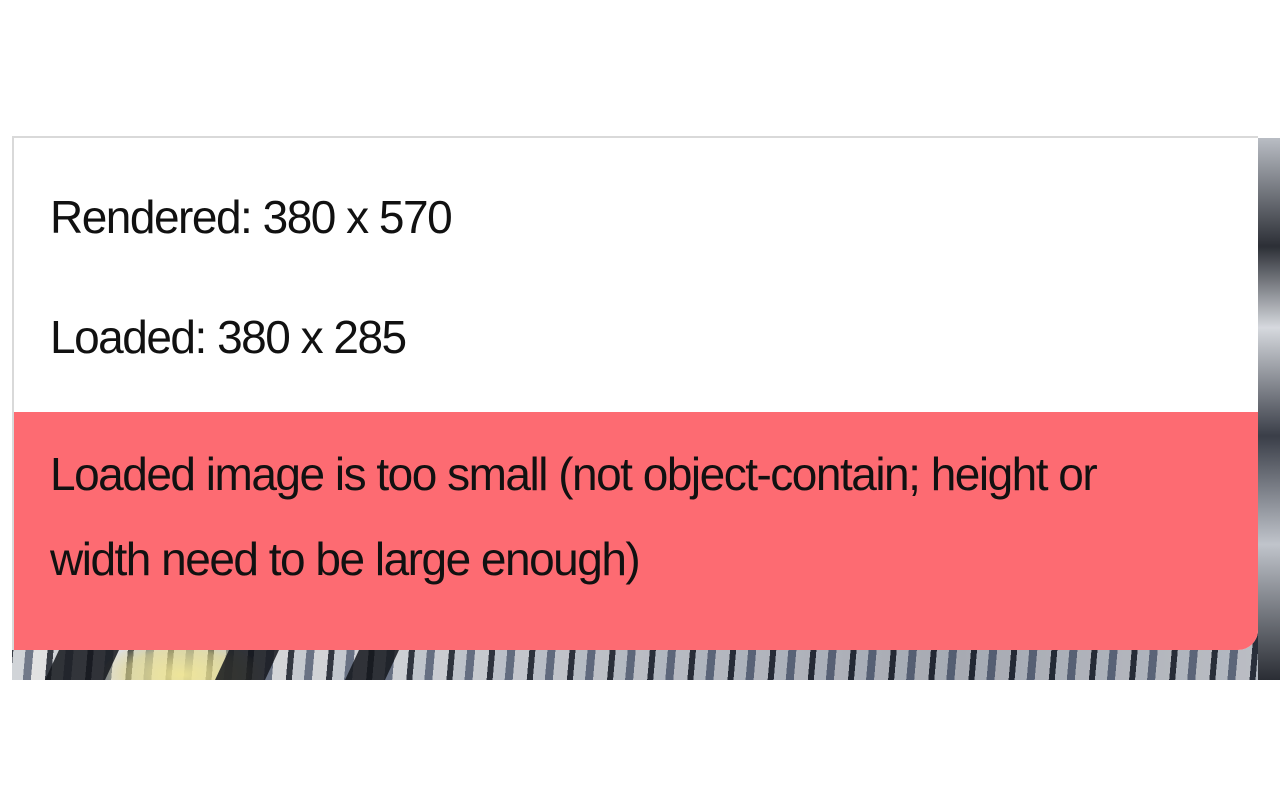 This screenshot has height=800, width=1280. Describe the element at coordinates (128, 337) in the screenshot. I see `loaded-label: Loaded:` at that location.